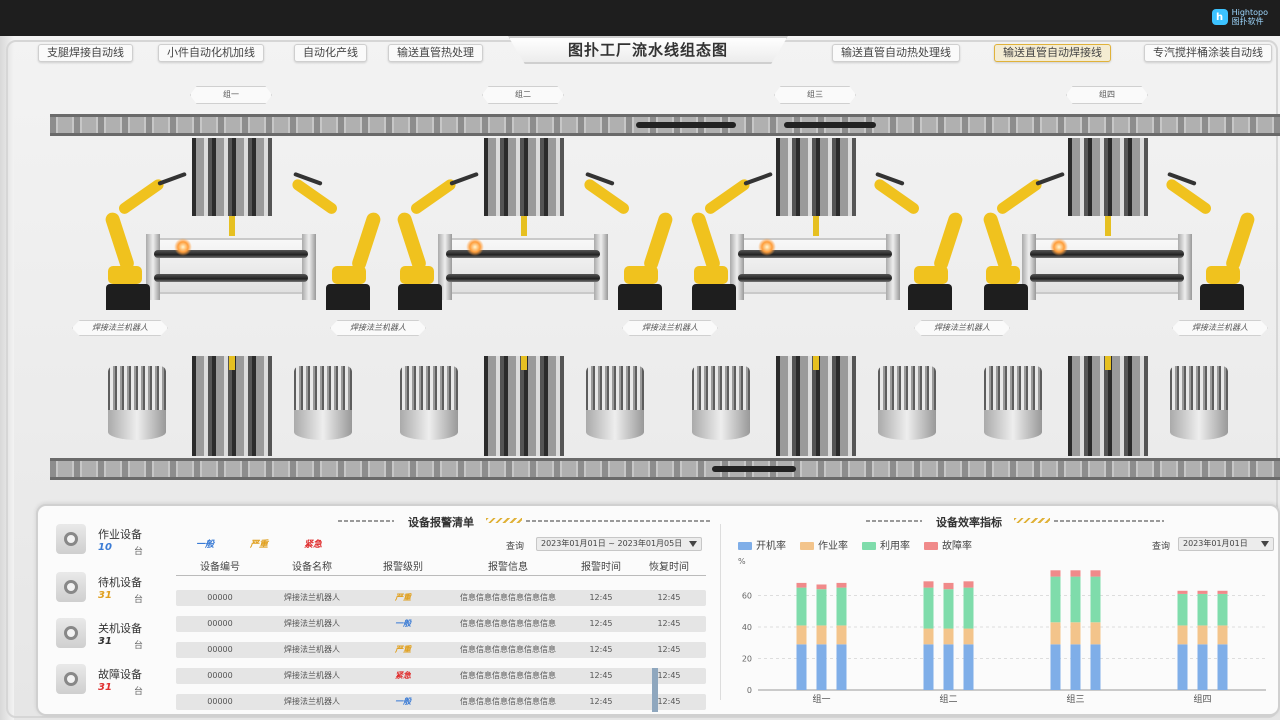 This screenshot has width=1280, height=720. Describe the element at coordinates (1249, 12) in the screenshot. I see `brand-name-en: Hightopo` at that location.